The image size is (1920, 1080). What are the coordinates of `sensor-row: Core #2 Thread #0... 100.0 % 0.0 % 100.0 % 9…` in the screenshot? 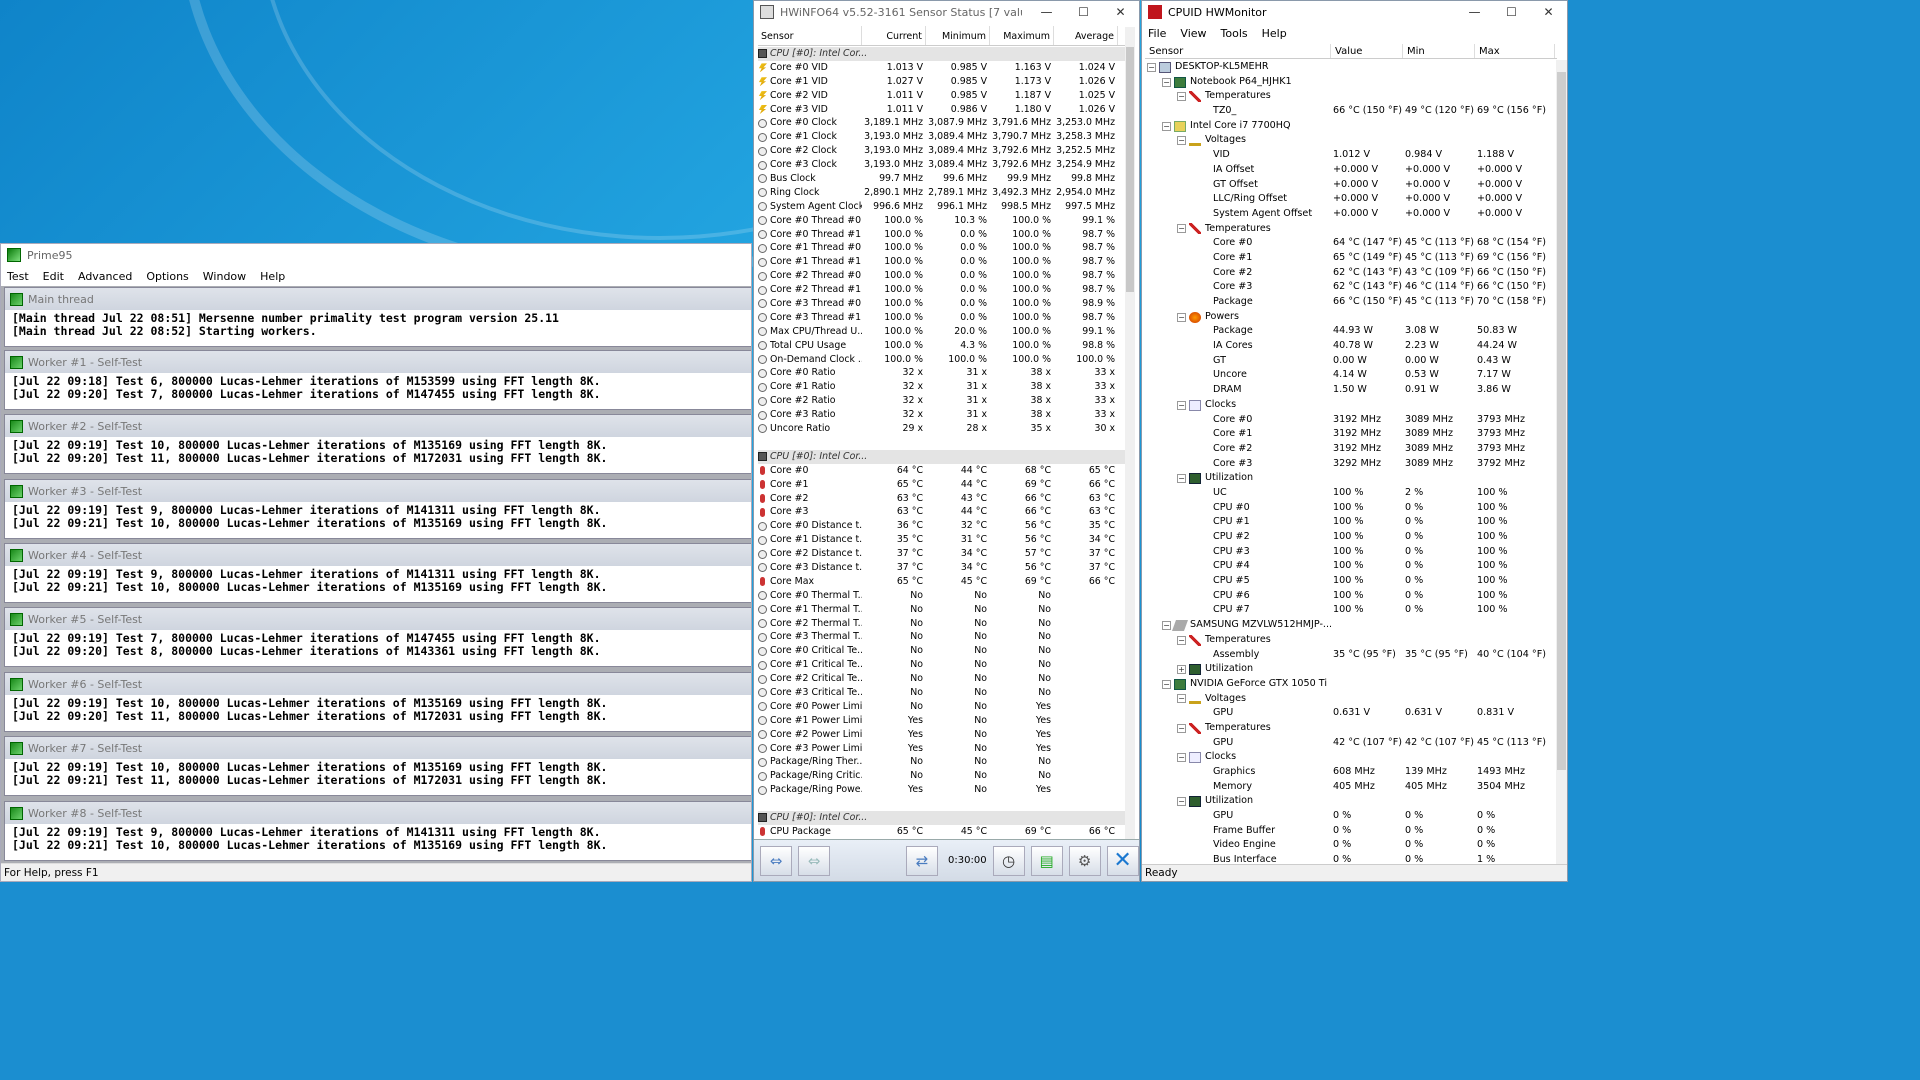 It's located at (943, 276).